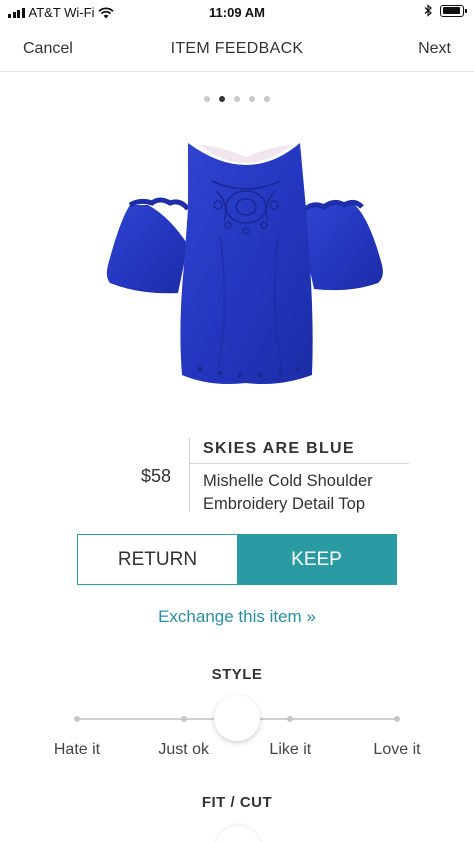 The width and height of the screenshot is (474, 842). I want to click on return-keep-toggle: RETURN KEEP, so click(237, 559).